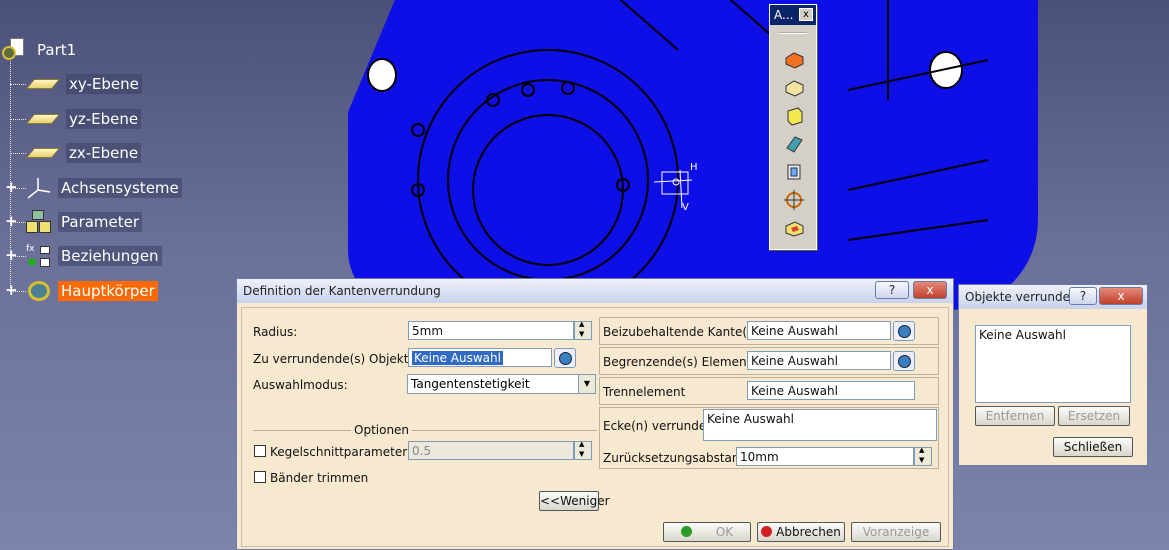 This screenshot has height=550, width=1169. I want to click on conic-parameter-spinner, so click(583, 450).